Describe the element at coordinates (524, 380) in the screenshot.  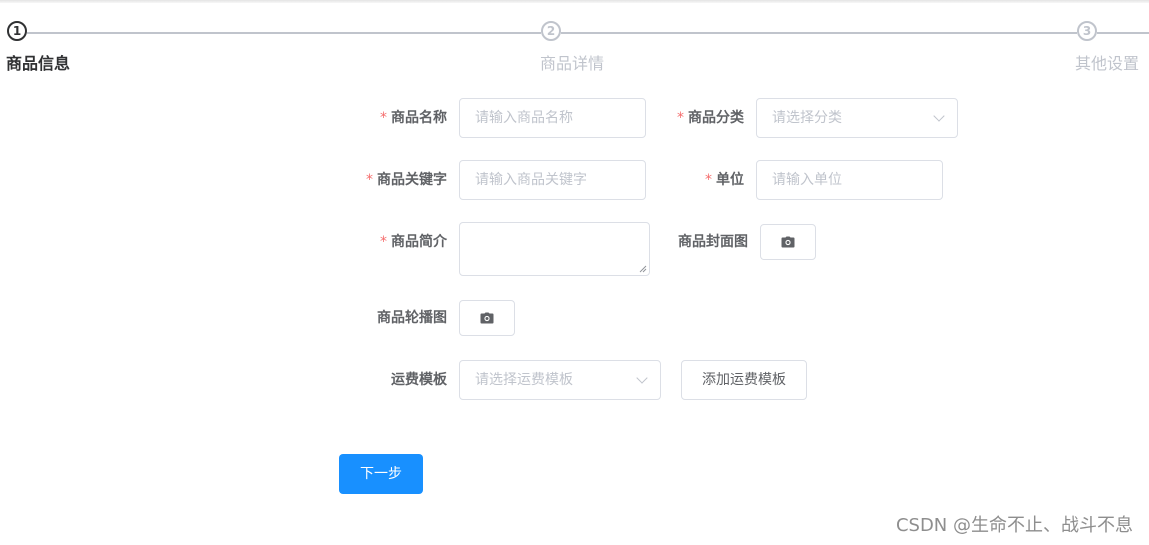
I see `shipping-template-placeholder: 请选择运费模板` at that location.